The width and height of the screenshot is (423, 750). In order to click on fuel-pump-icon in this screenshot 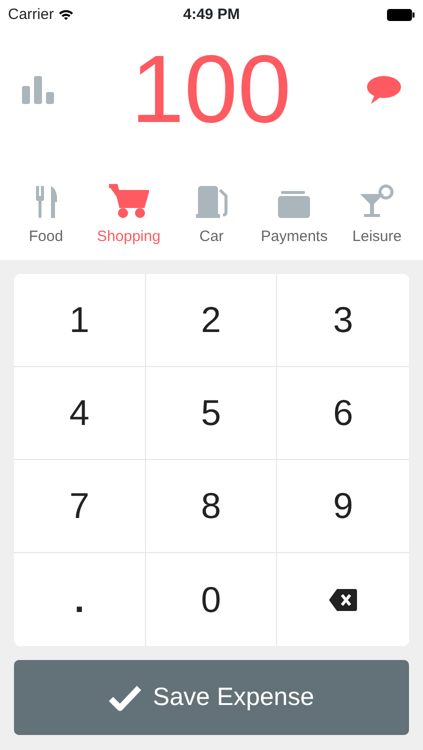, I will do `click(212, 202)`.